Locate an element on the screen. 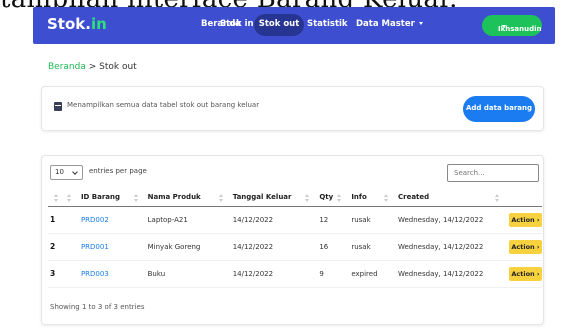  column-header-qty-label: Qty is located at coordinates (326, 197).